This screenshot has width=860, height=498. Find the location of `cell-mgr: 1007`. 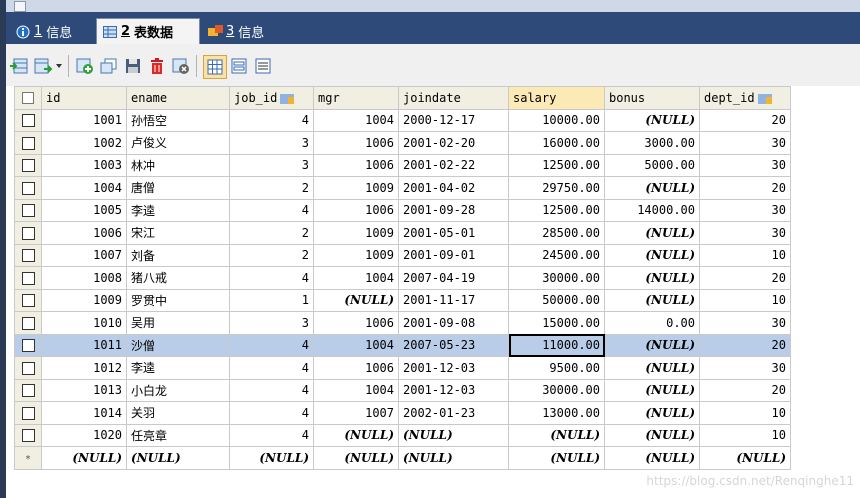

cell-mgr: 1007 is located at coordinates (356, 413).